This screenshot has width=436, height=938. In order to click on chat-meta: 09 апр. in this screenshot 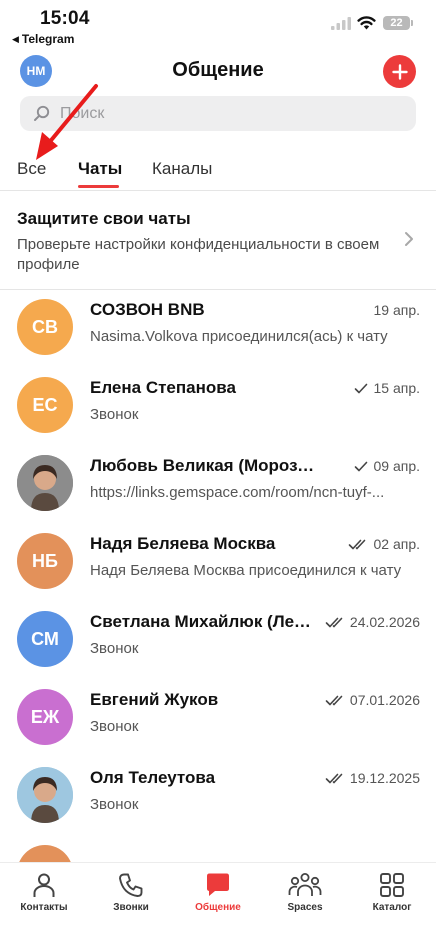, I will do `click(387, 466)`.